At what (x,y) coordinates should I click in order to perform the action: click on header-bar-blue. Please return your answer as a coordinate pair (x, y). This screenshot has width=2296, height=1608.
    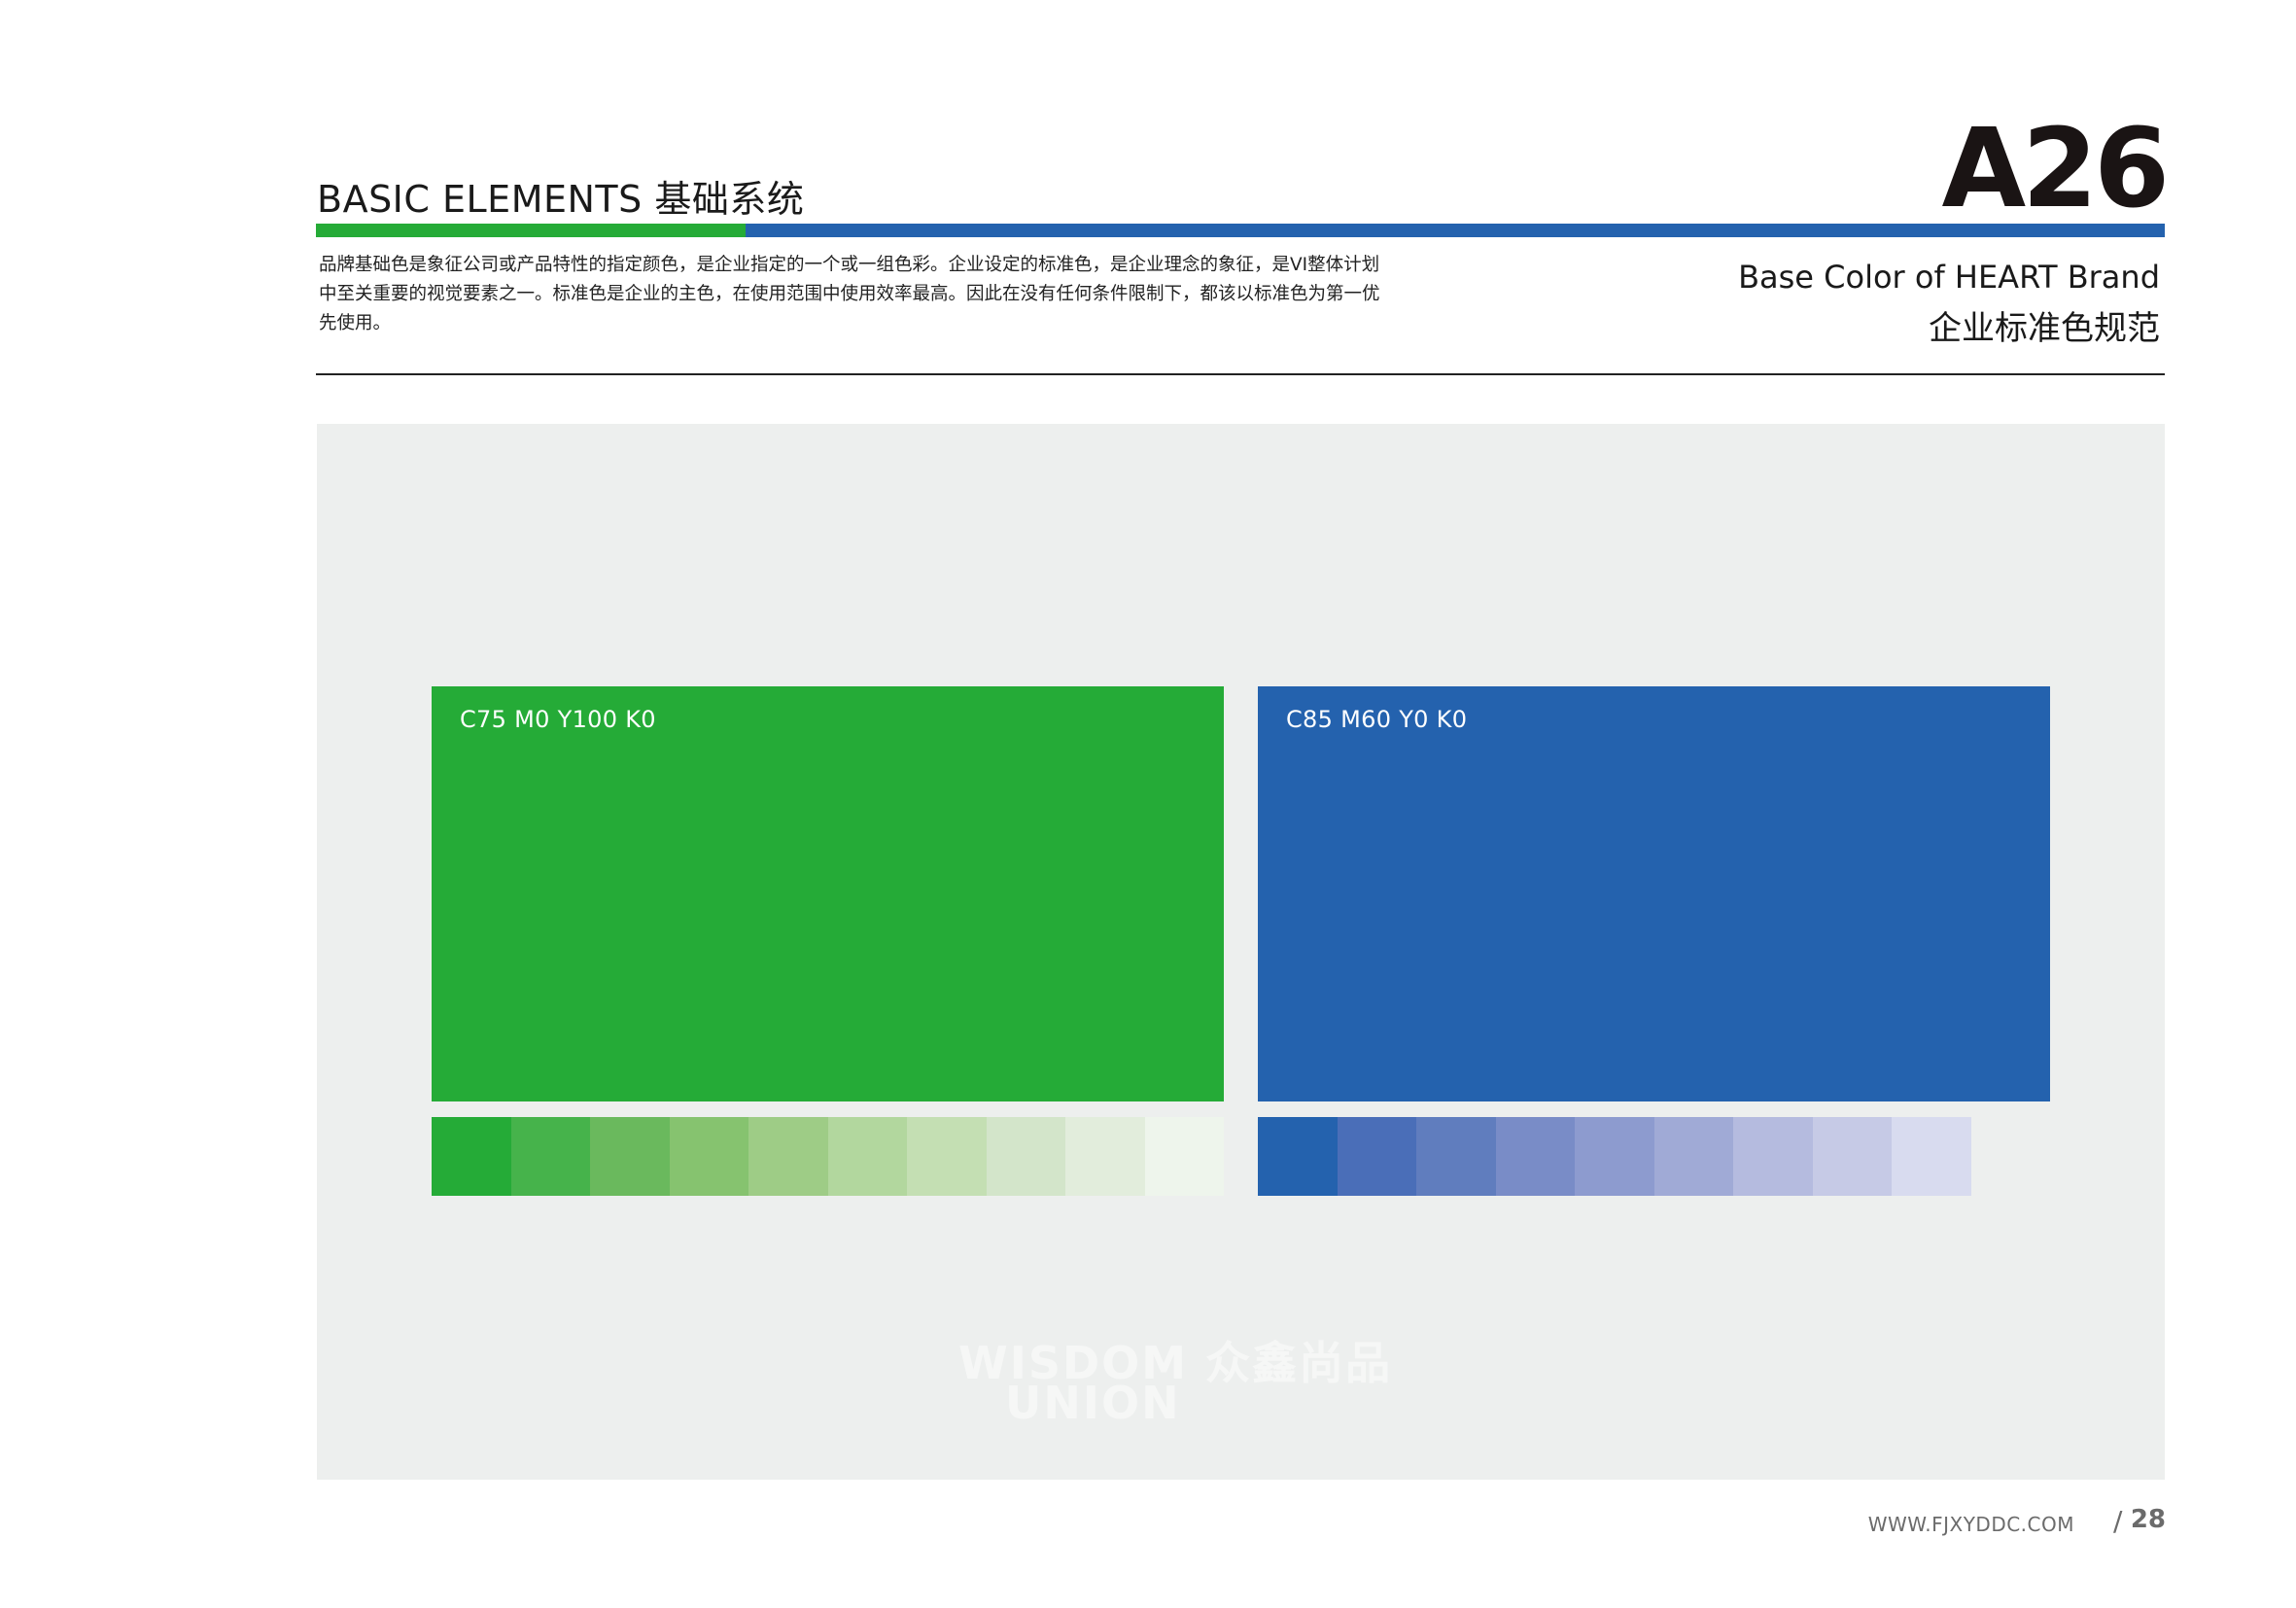
    Looking at the image, I should click on (1455, 230).